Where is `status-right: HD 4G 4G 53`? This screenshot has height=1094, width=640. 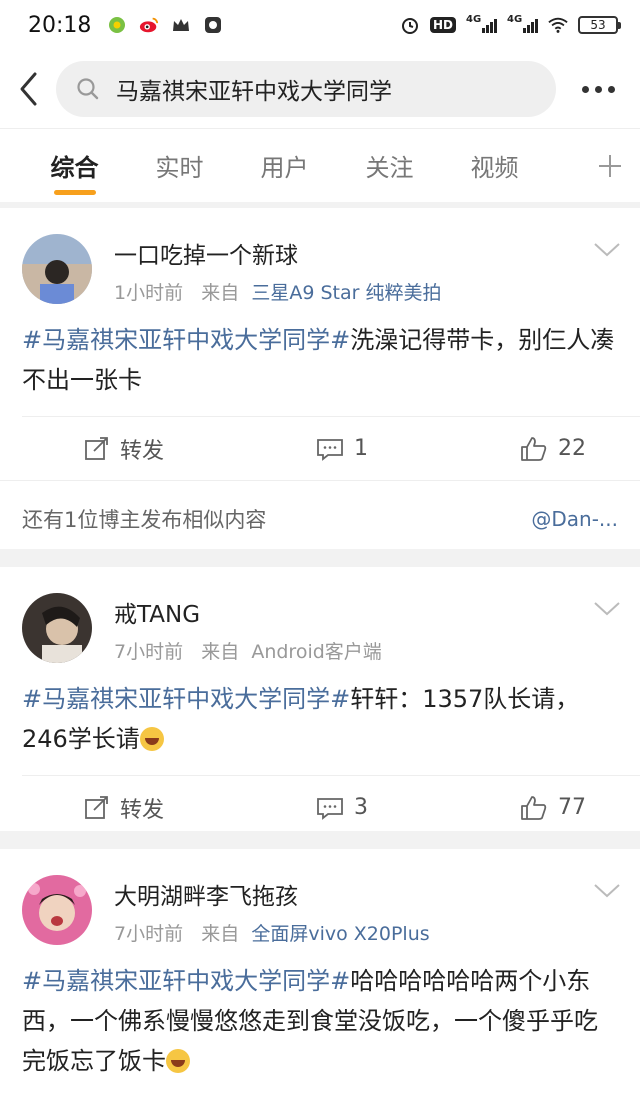
status-right: HD 4G 4G 53 is located at coordinates (510, 24).